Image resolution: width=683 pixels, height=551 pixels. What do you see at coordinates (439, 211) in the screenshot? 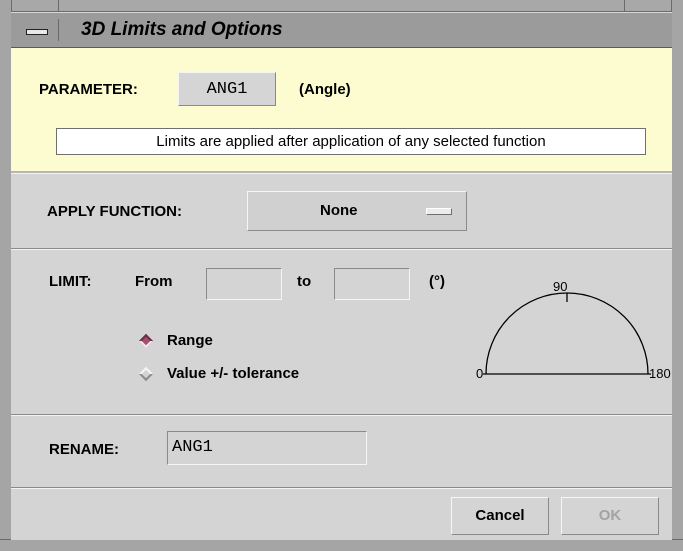
I see `option-menu-indicator-icon` at bounding box center [439, 211].